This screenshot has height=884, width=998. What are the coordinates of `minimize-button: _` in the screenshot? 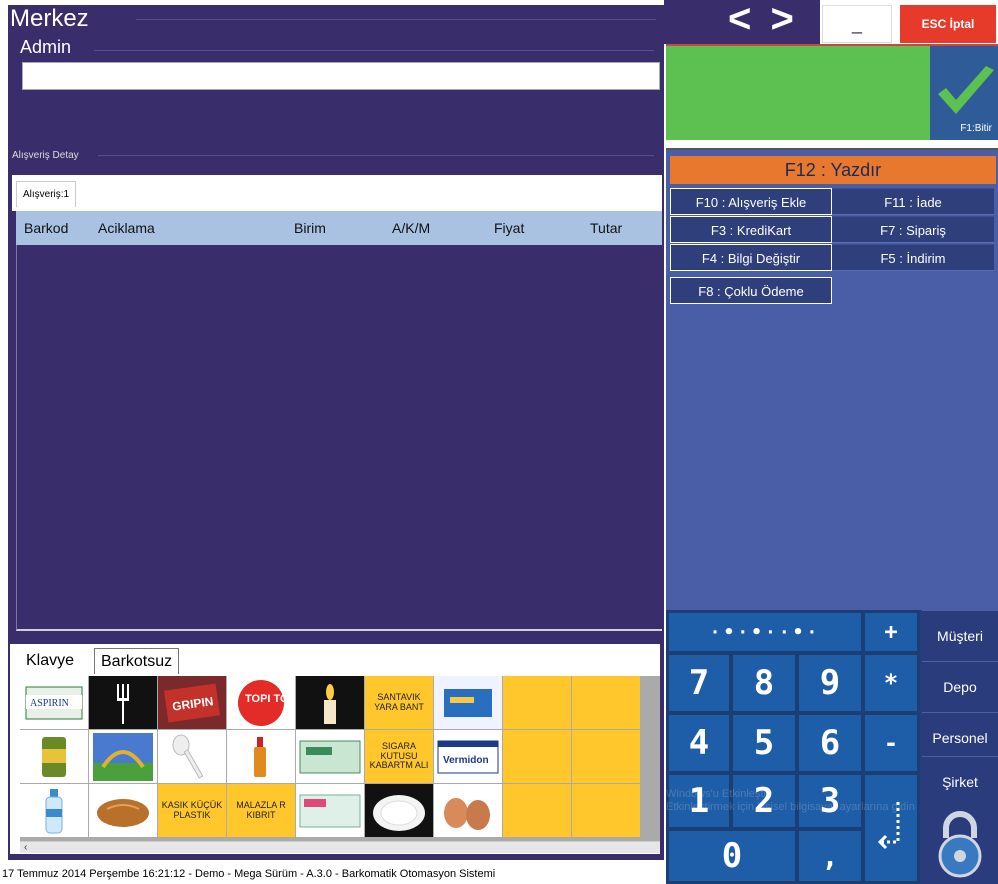 It's located at (857, 24).